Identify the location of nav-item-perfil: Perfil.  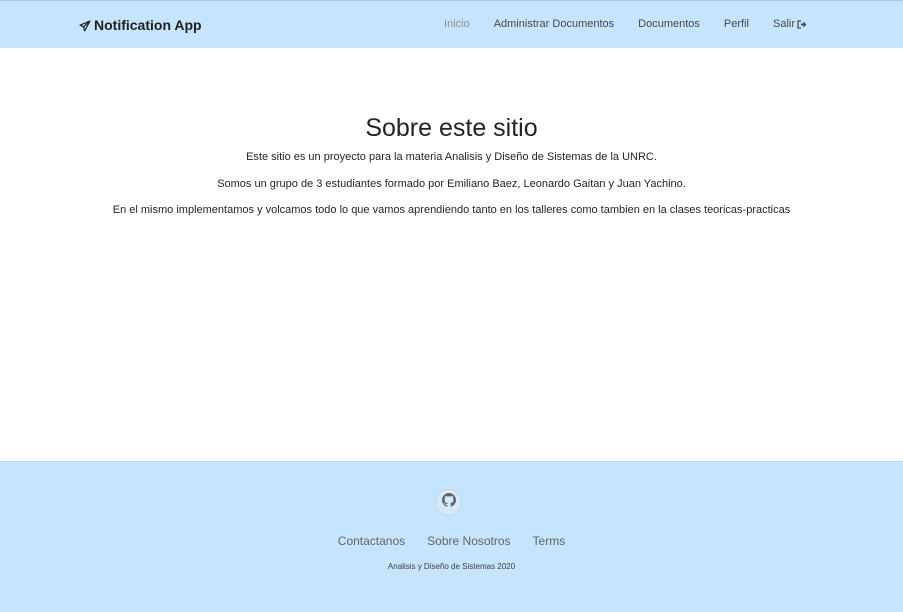
(736, 24).